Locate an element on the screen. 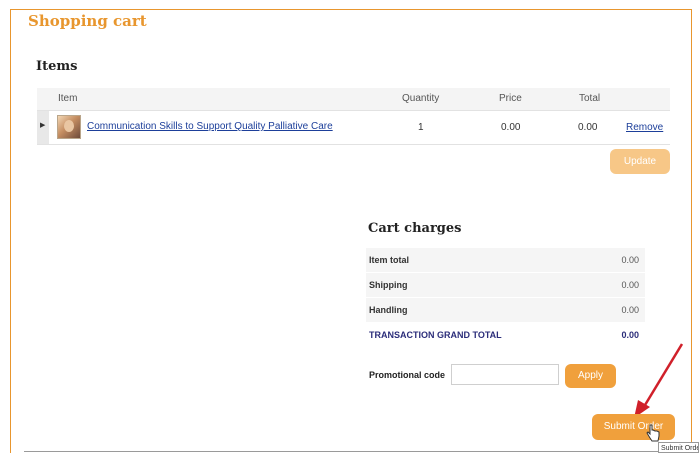  column-header-item: Item is located at coordinates (68, 98).